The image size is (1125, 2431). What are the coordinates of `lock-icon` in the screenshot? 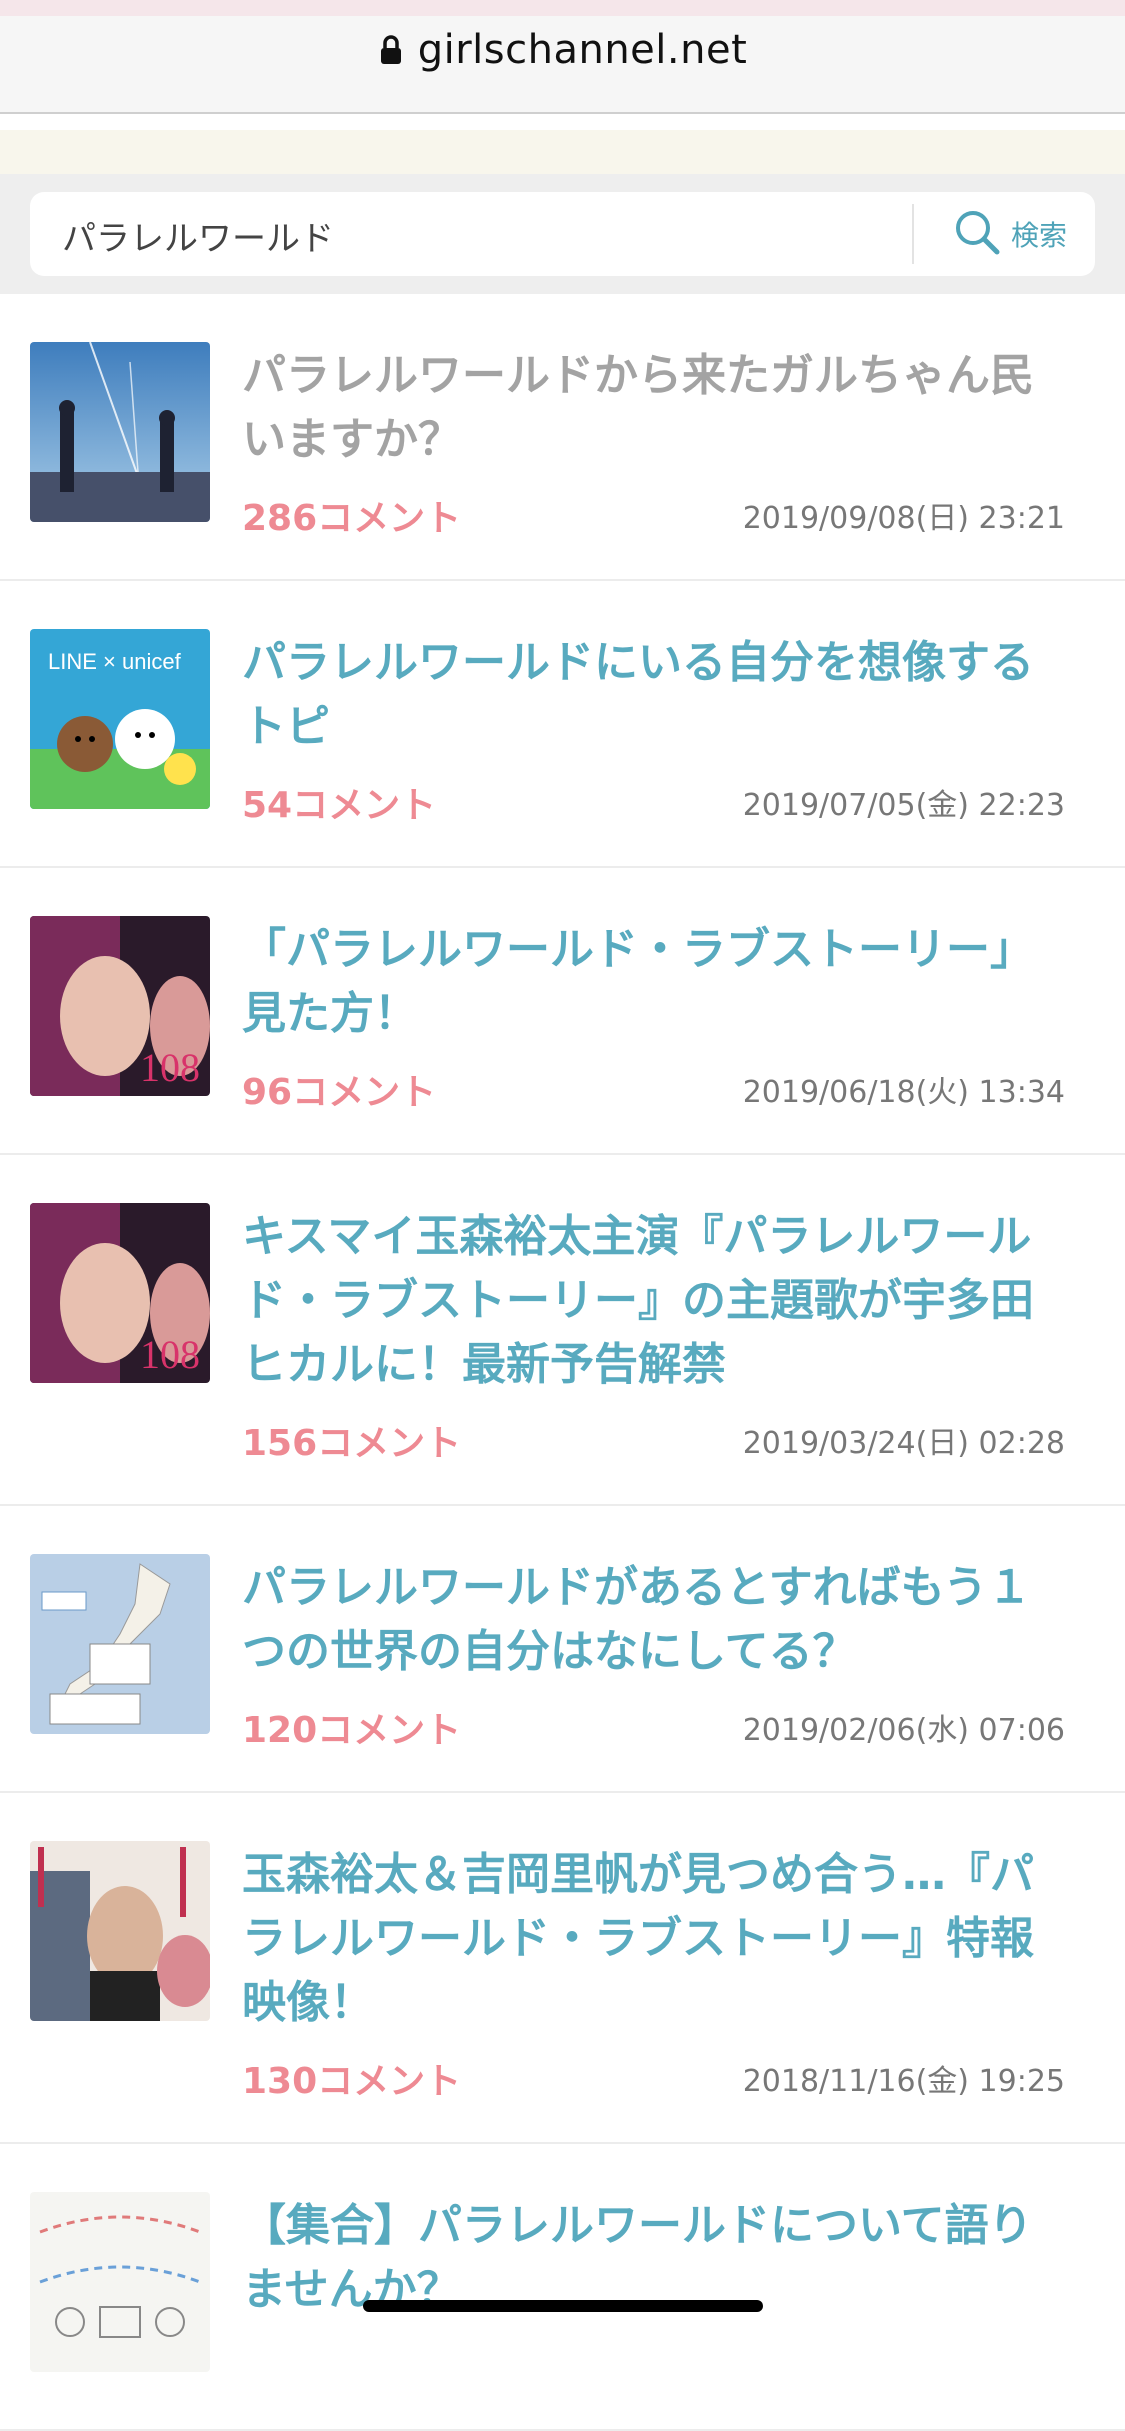 It's located at (391, 50).